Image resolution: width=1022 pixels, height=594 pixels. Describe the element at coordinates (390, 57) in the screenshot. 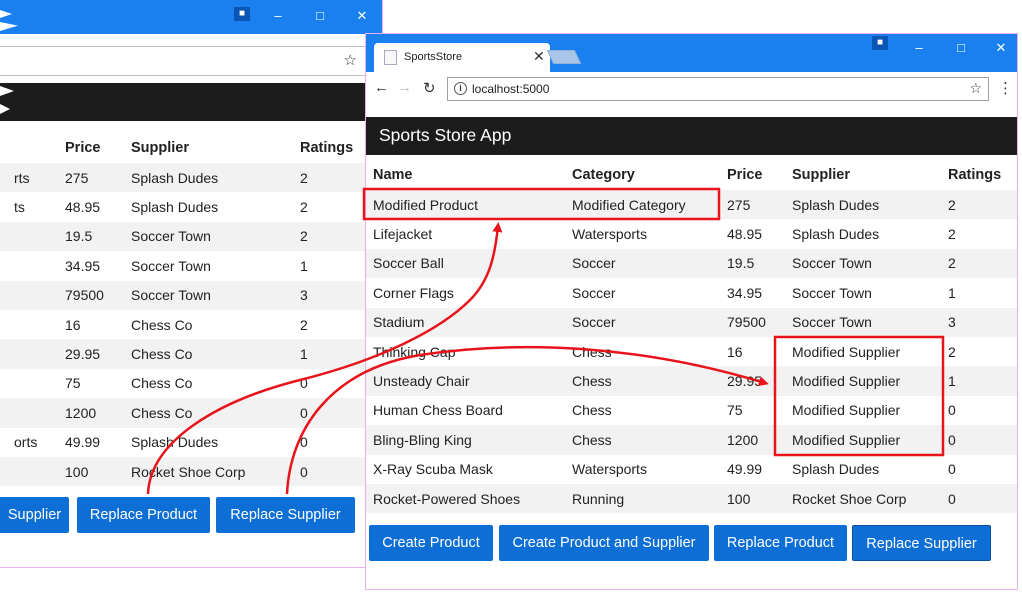

I see `page-favicon-icon` at that location.